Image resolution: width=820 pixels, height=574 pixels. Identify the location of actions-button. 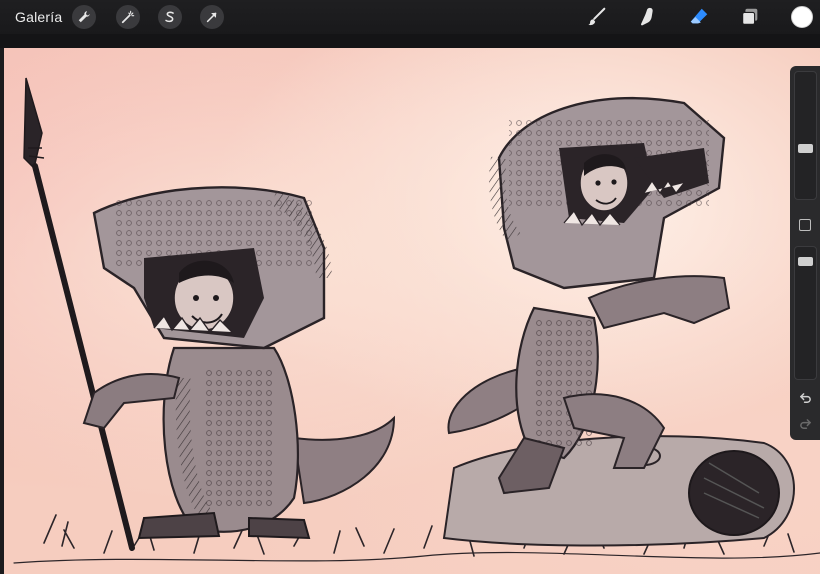
(84, 17).